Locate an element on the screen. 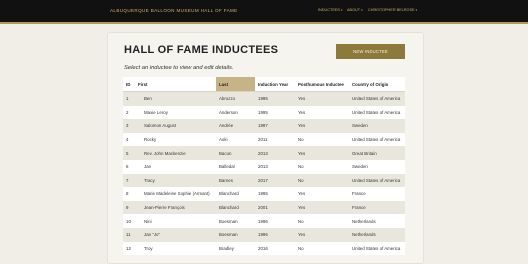 The height and width of the screenshot is (264, 528). cell-first: Maxie Leroy is located at coordinates (175, 112).